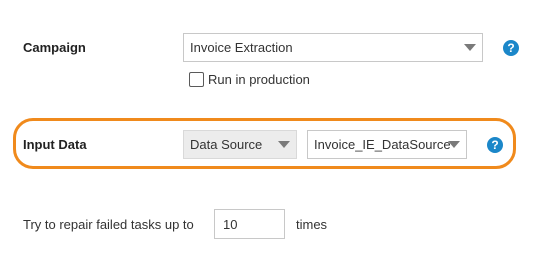 The image size is (543, 269). What do you see at coordinates (54, 47) in the screenshot?
I see `campaign-label: Campaign` at bounding box center [54, 47].